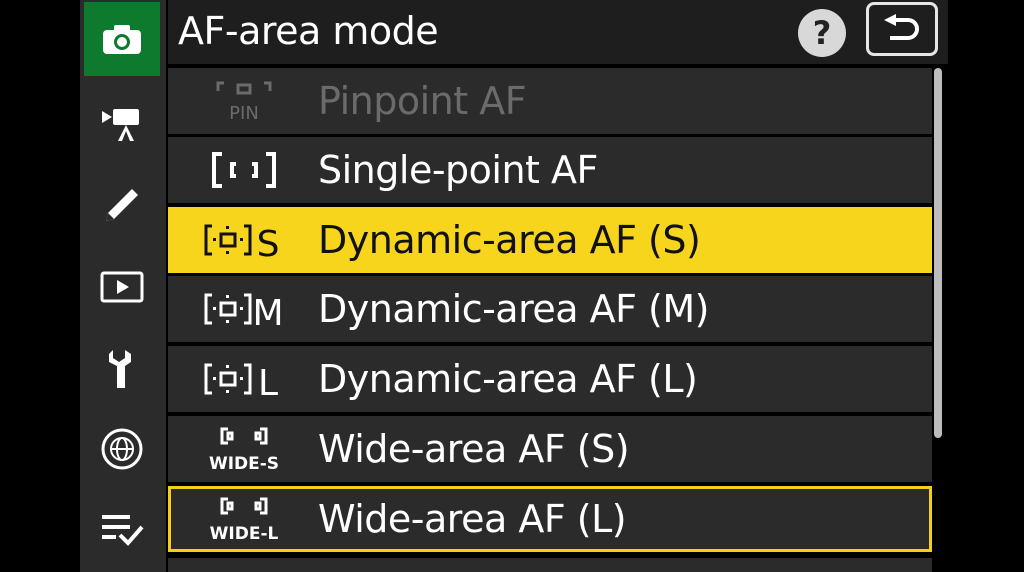 This screenshot has width=1024, height=572. Describe the element at coordinates (938, 253) in the screenshot. I see `scroll-thumb` at that location.